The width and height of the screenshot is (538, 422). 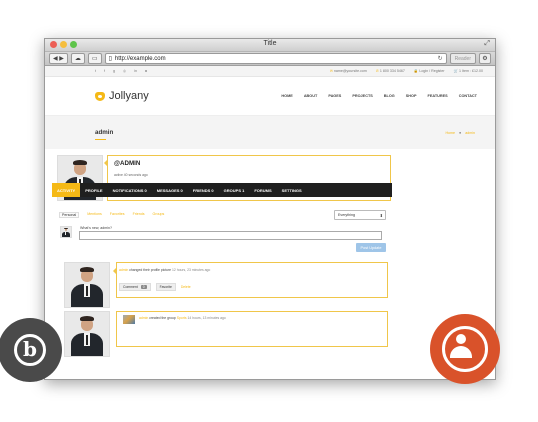 I want to click on composer-prompt: What's new, admin?, so click(x=96, y=228).